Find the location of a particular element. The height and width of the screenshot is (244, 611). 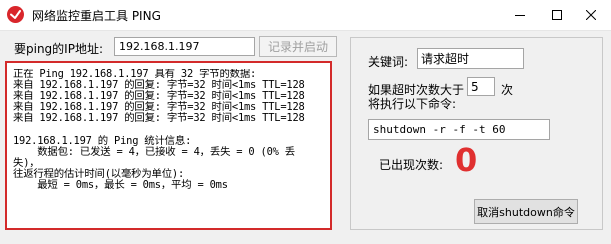

cancel-shutdown-button: 取消shutdown命令 is located at coordinates (526, 211).